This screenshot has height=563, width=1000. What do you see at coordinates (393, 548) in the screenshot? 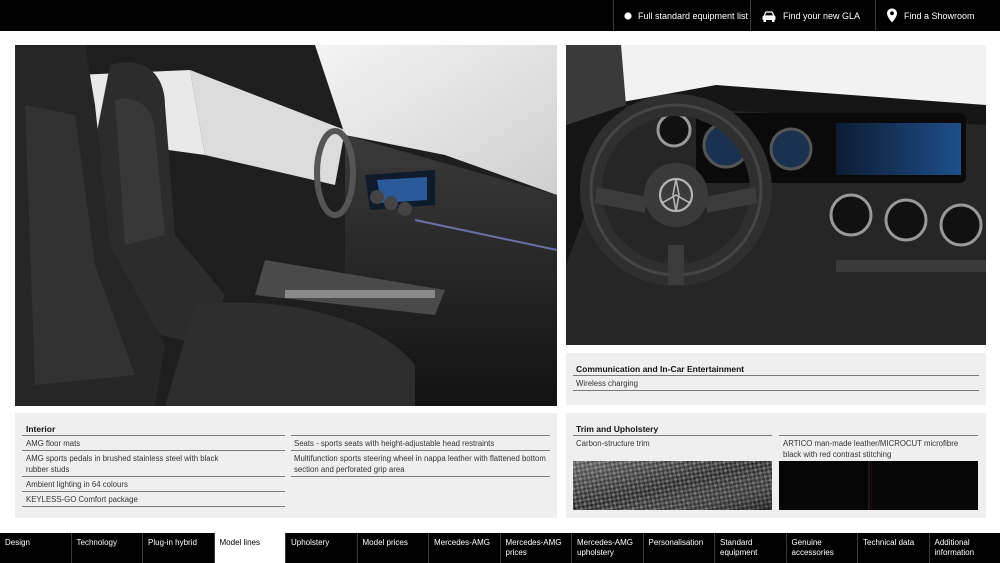
I see `nav-model-prices: Model prices` at bounding box center [393, 548].